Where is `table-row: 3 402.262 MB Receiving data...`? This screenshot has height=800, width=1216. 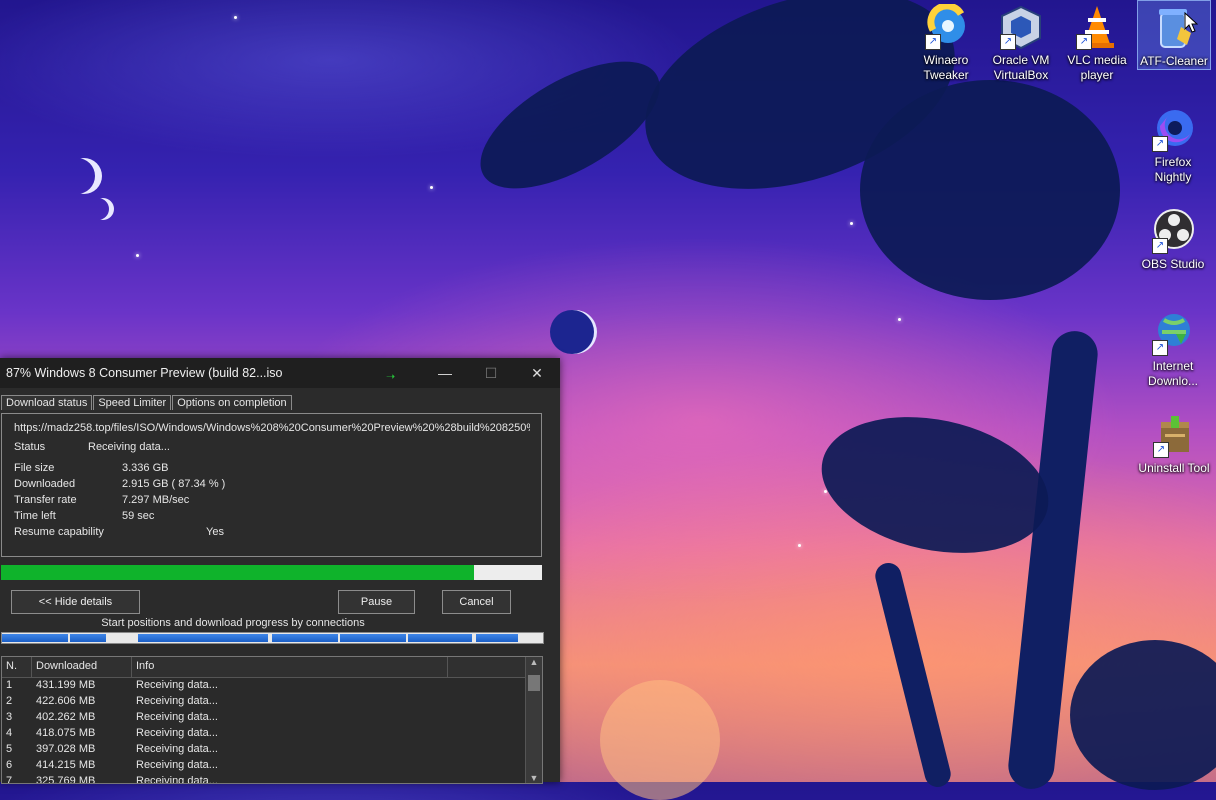 table-row: 3 402.262 MB Receiving data... is located at coordinates (272, 718).